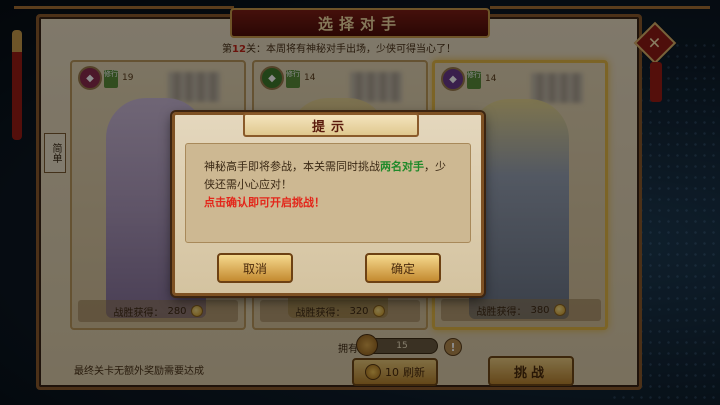 The height and width of the screenshot is (405, 720). Describe the element at coordinates (402, 166) in the screenshot. I see `highlight-two-opponents: 两名对手` at that location.